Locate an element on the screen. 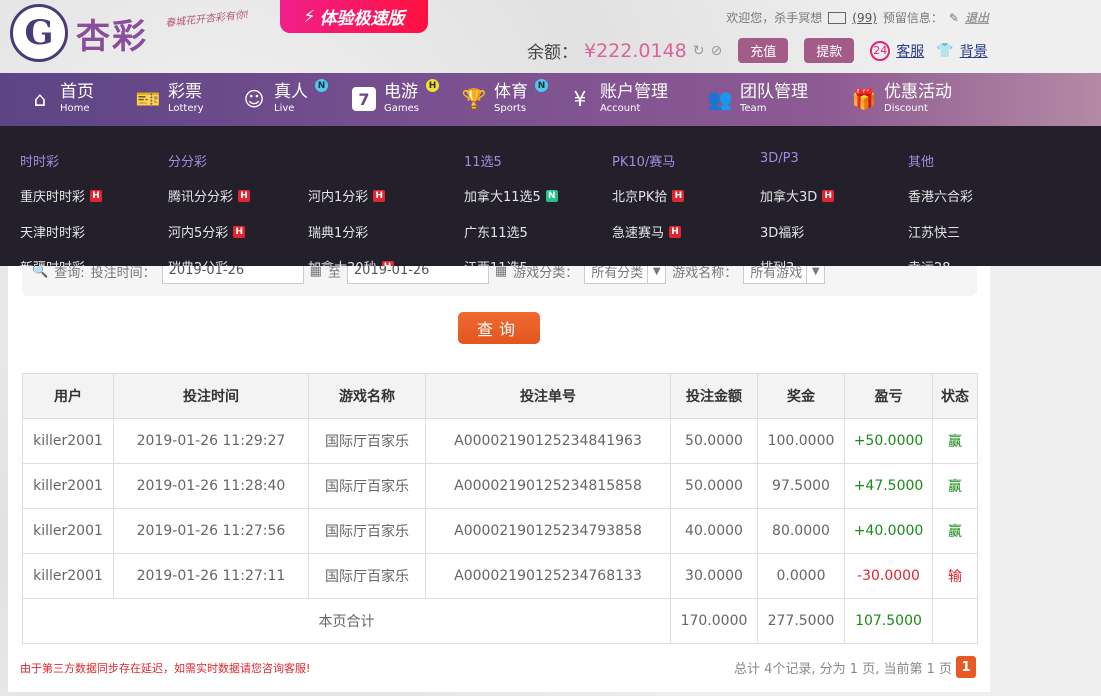 The height and width of the screenshot is (696, 1101). slot-7-icon: 7 is located at coordinates (364, 99).